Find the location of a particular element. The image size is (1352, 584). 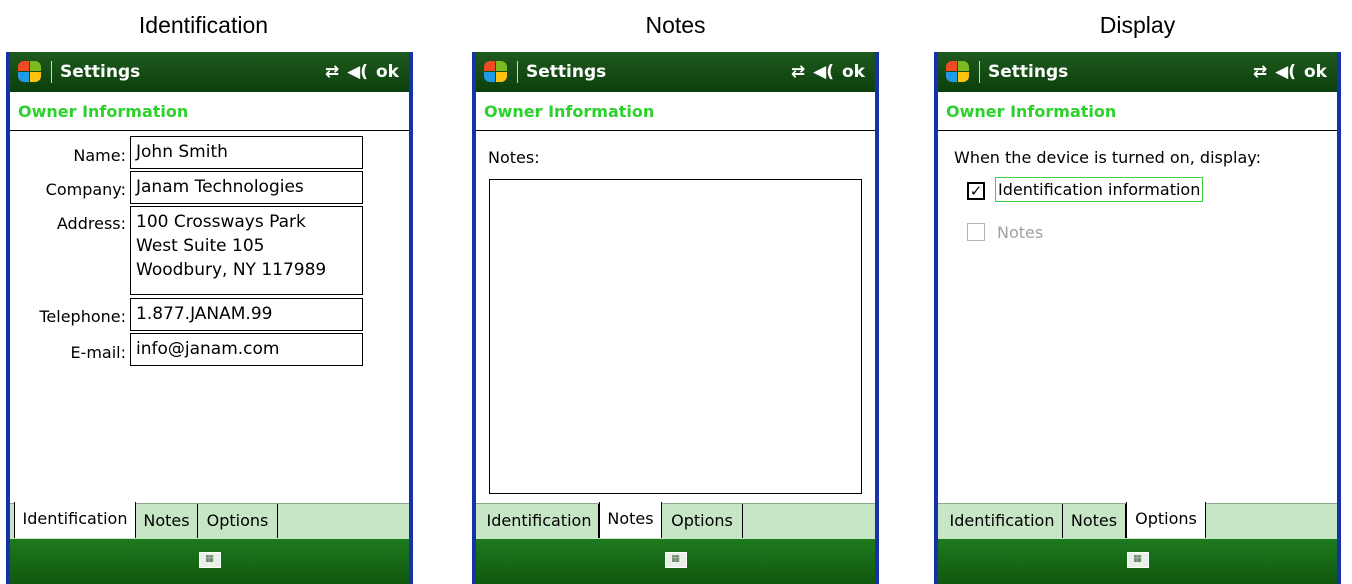

address-line: West Suite 105 is located at coordinates (200, 246).